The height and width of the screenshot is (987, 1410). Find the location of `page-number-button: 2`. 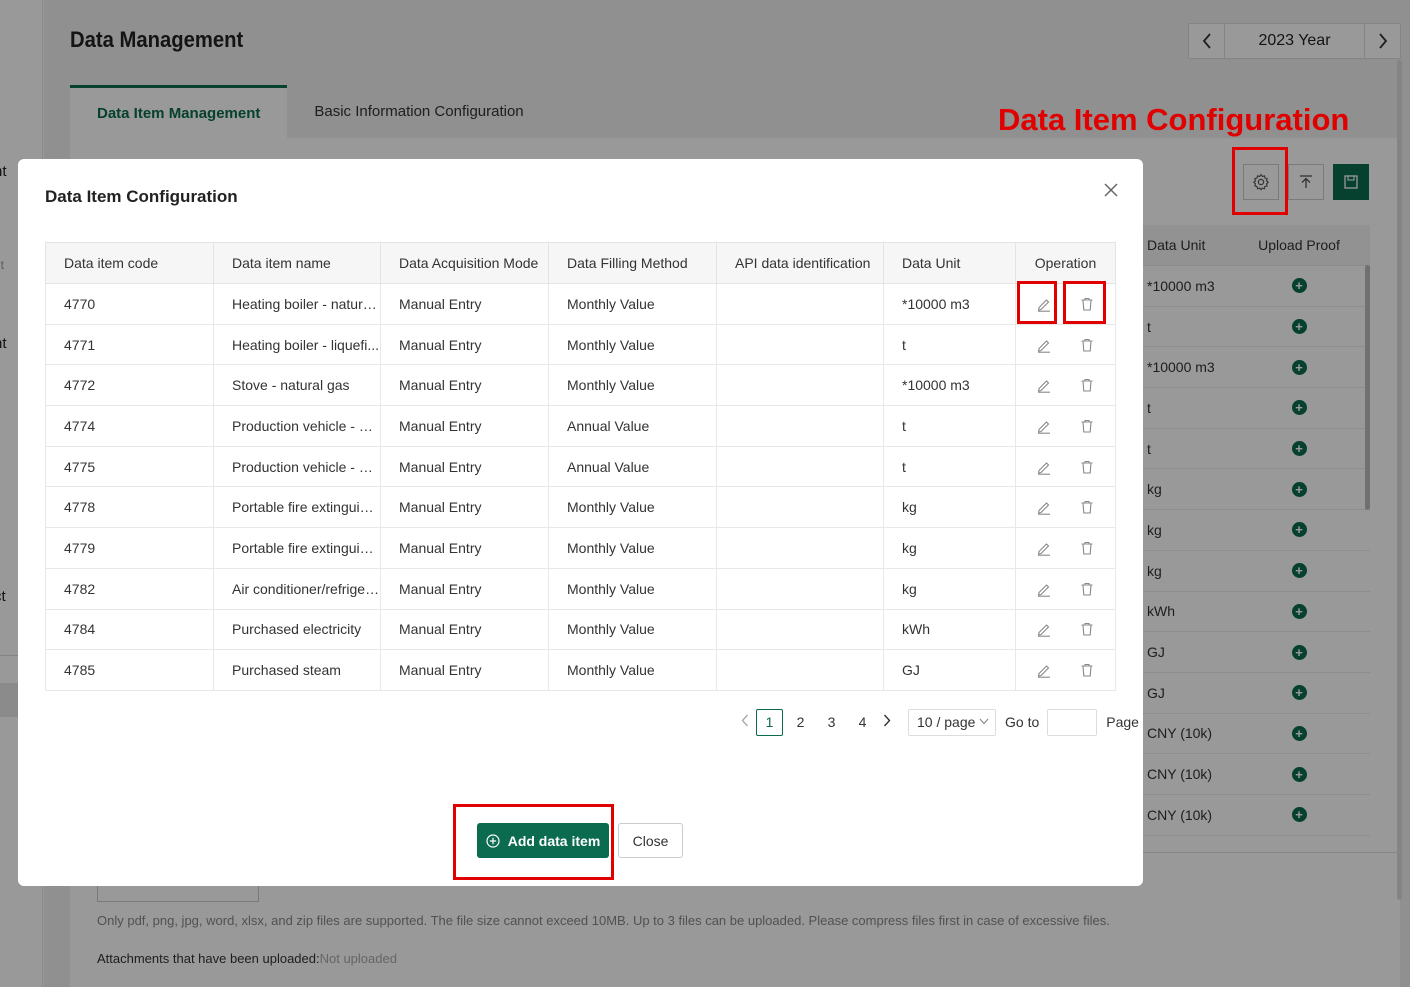

page-number-button: 2 is located at coordinates (800, 722).